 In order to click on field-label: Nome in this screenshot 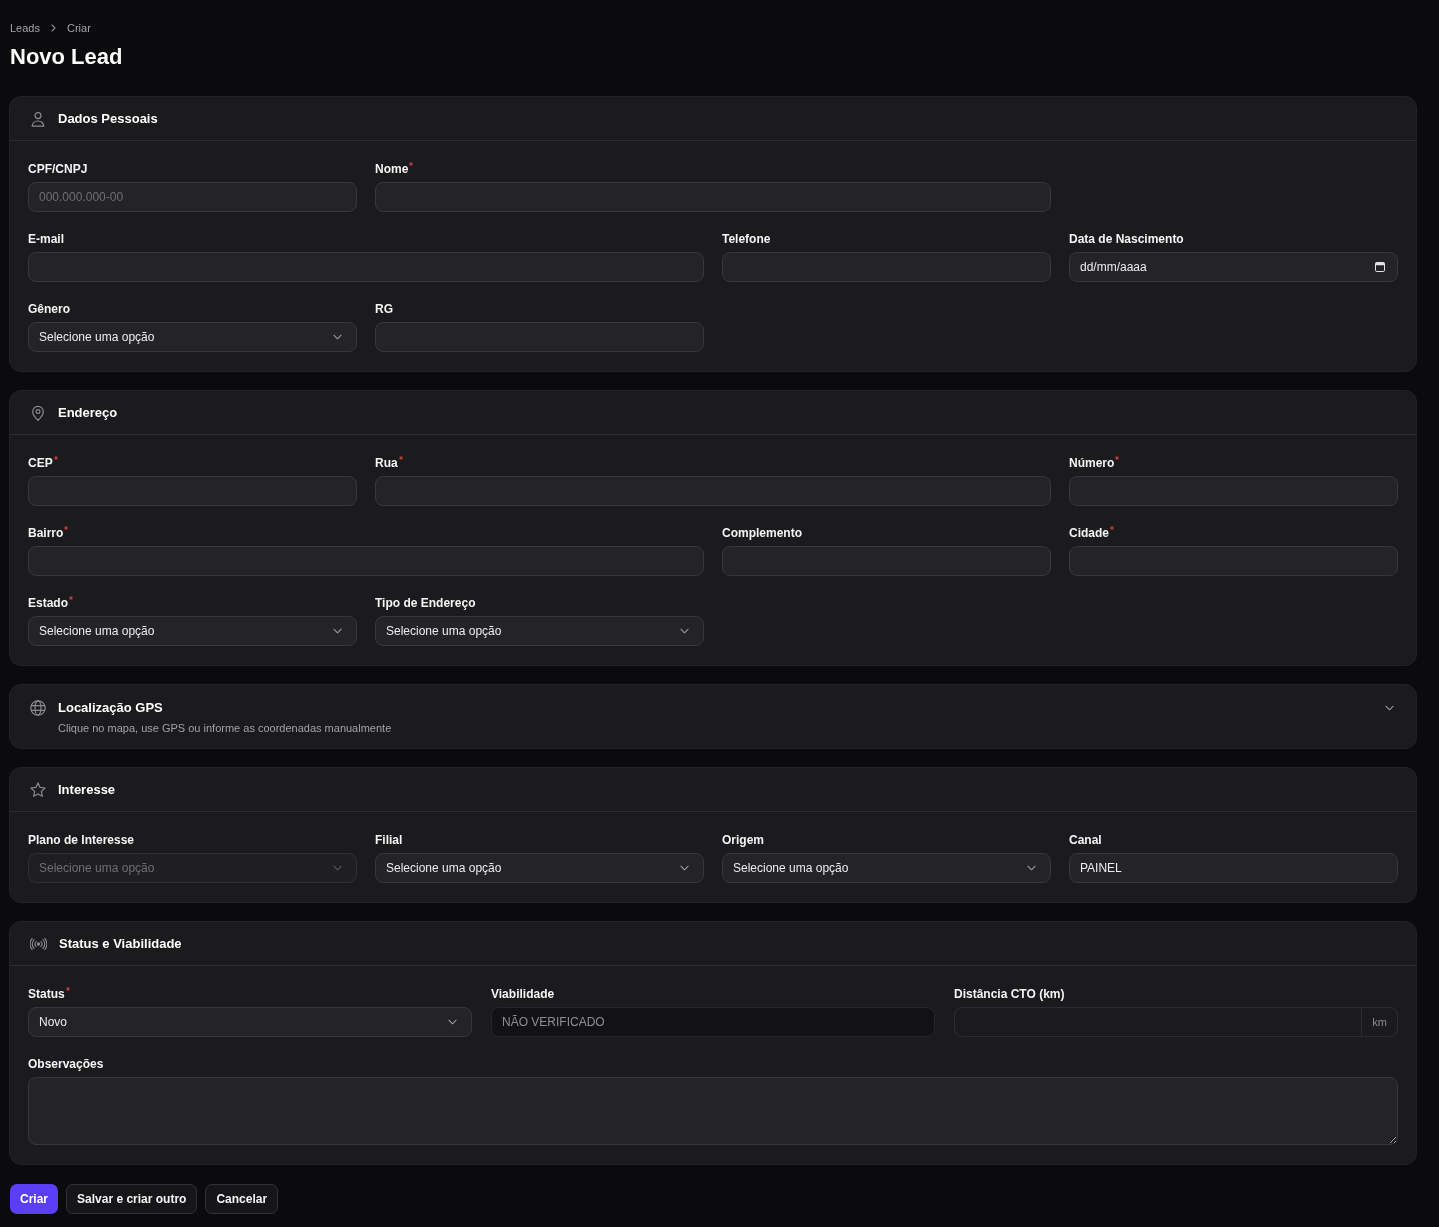, I will do `click(392, 169)`.